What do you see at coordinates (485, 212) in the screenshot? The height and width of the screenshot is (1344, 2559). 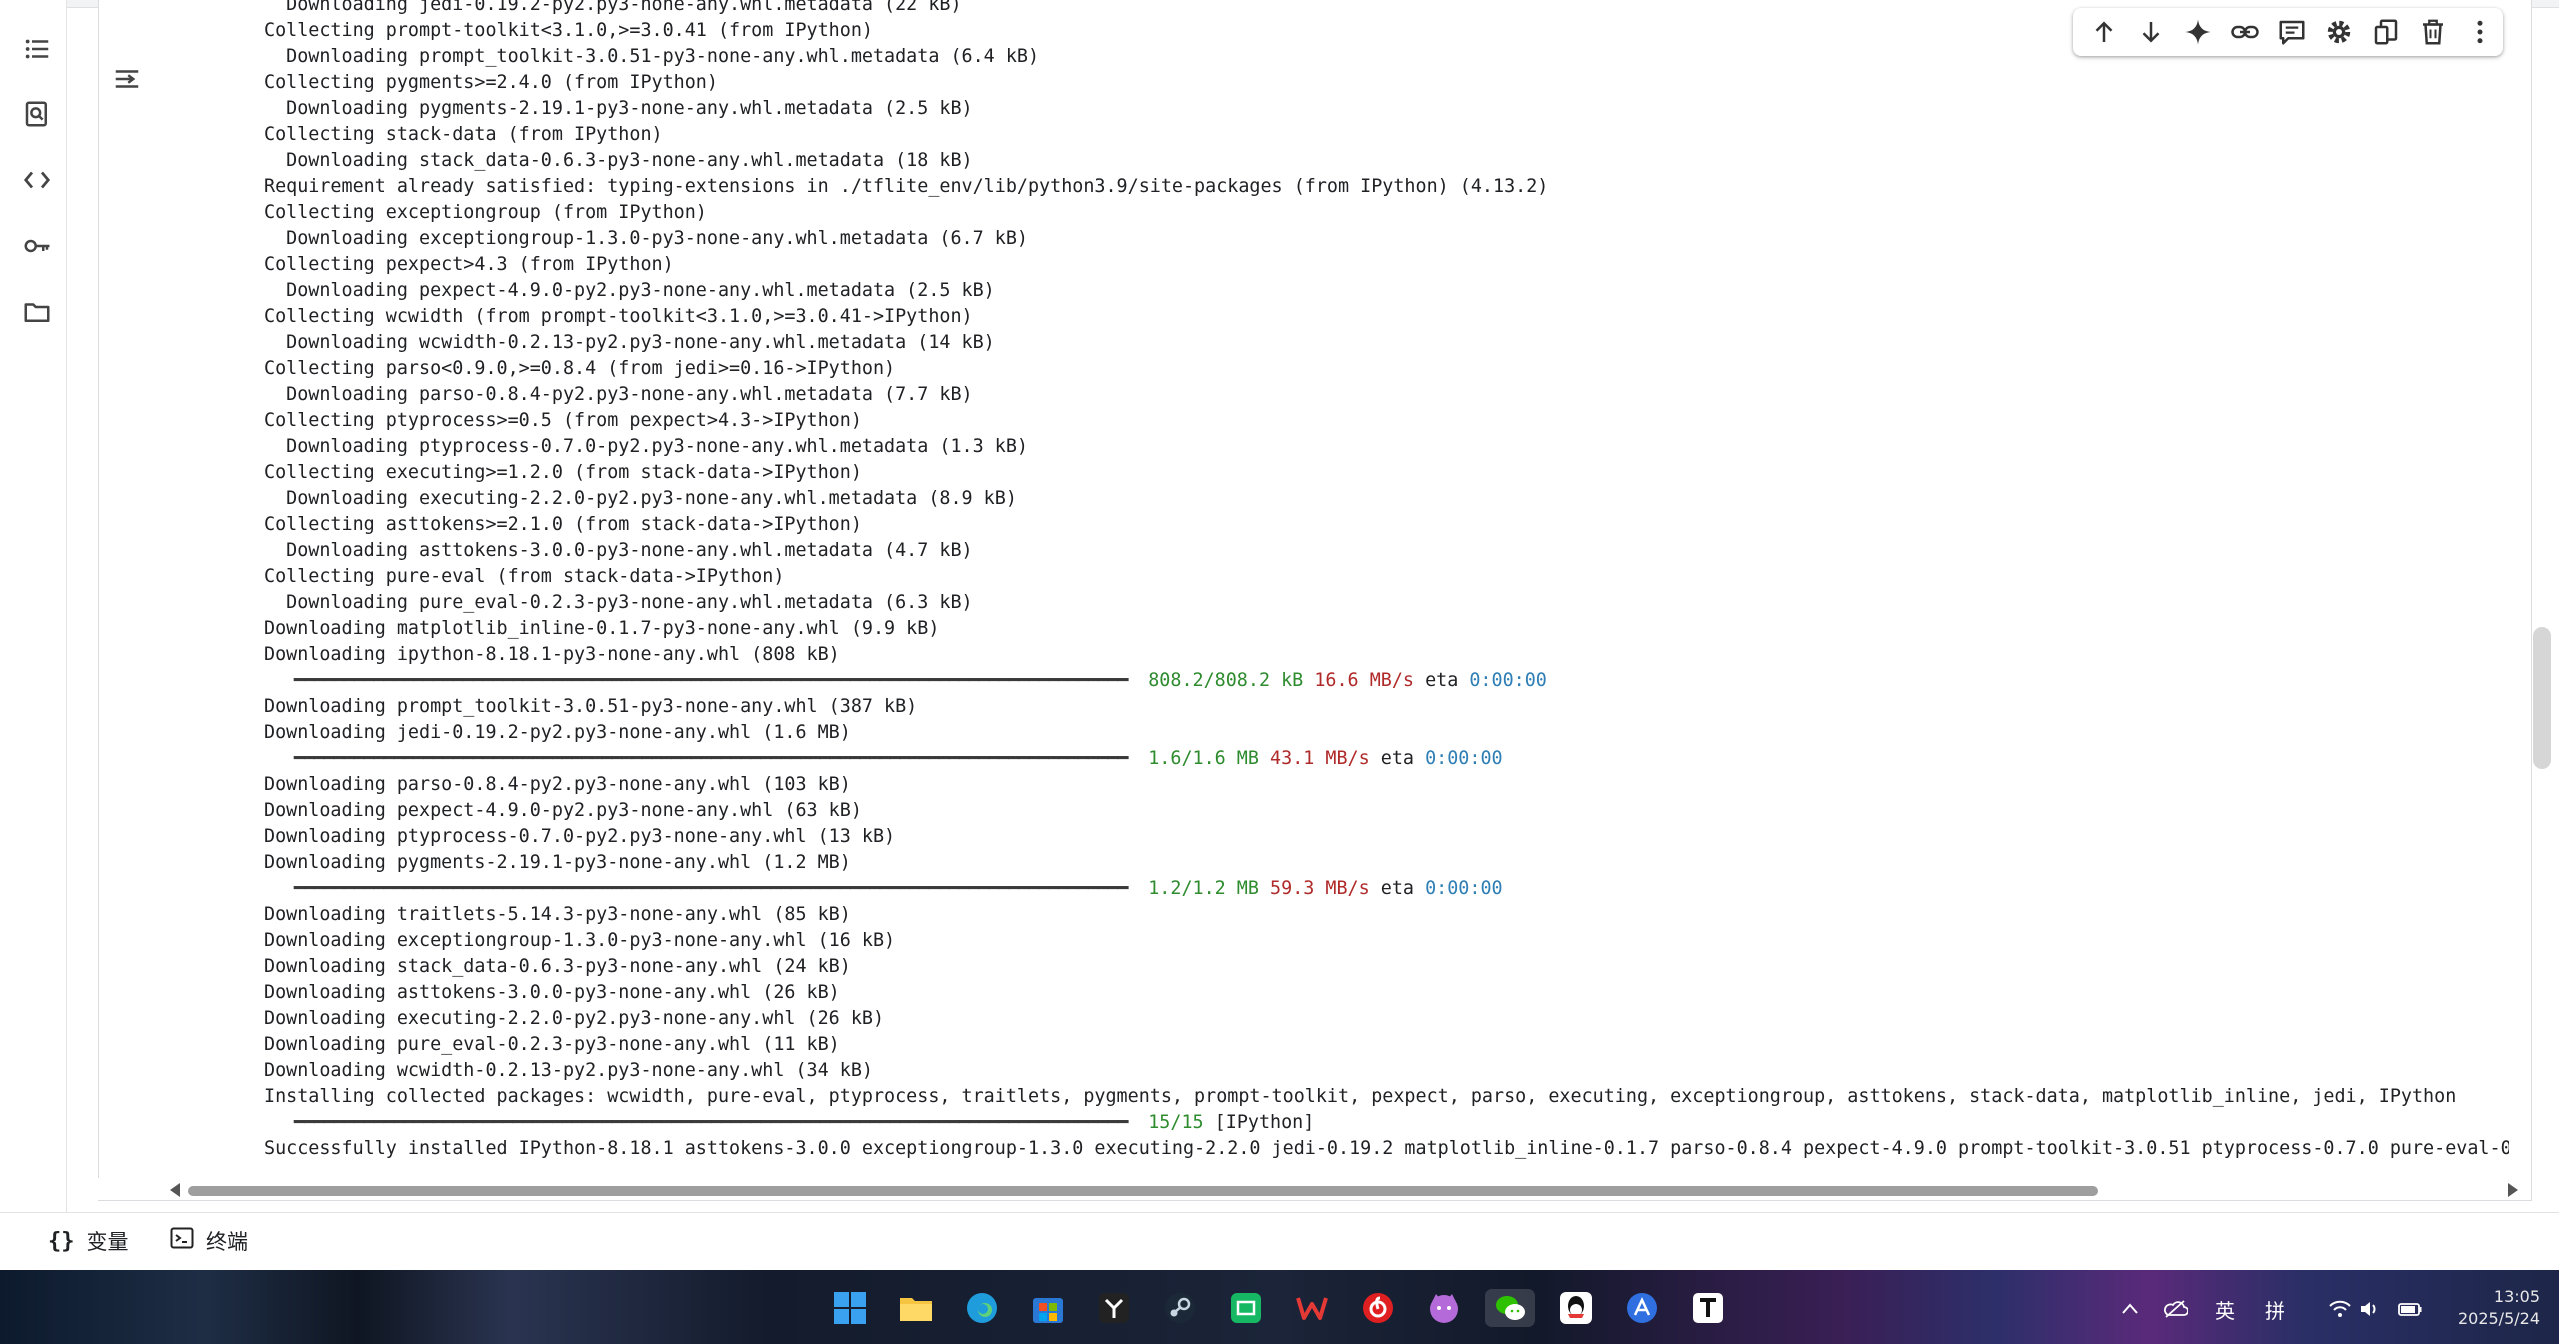 I see `output-line: Collecting exceptiongroup (from IPython)` at bounding box center [485, 212].